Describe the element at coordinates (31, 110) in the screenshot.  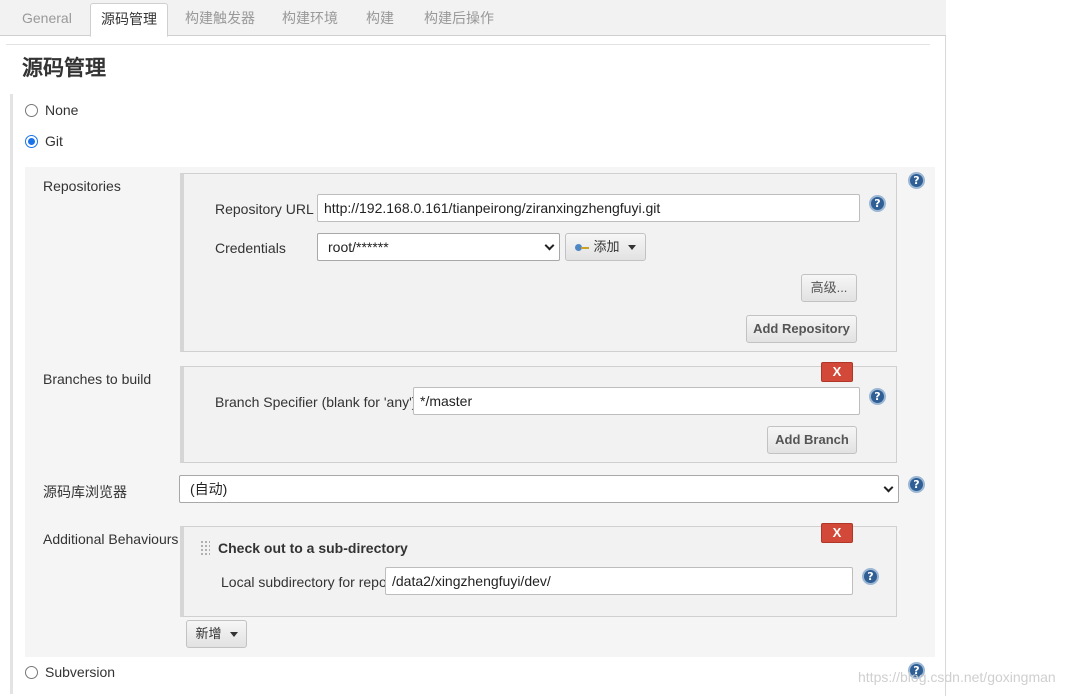
I see `radio-none` at that location.